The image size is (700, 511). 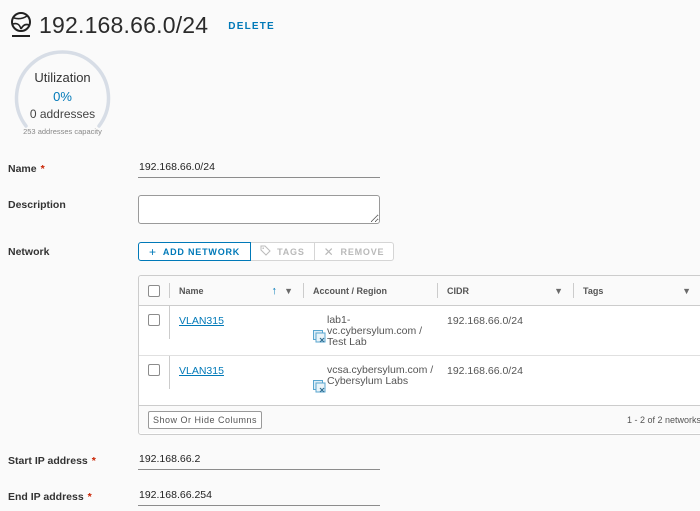 What do you see at coordinates (275, 291) in the screenshot?
I see `arrow-up-icon: ↑` at bounding box center [275, 291].